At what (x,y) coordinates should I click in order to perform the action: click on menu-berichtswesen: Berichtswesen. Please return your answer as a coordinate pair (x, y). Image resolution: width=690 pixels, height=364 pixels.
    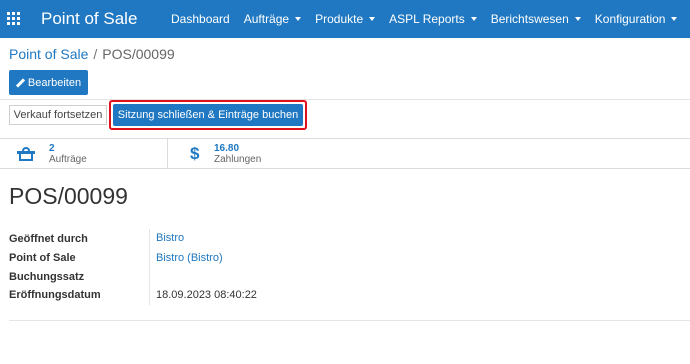
    Looking at the image, I should click on (536, 19).